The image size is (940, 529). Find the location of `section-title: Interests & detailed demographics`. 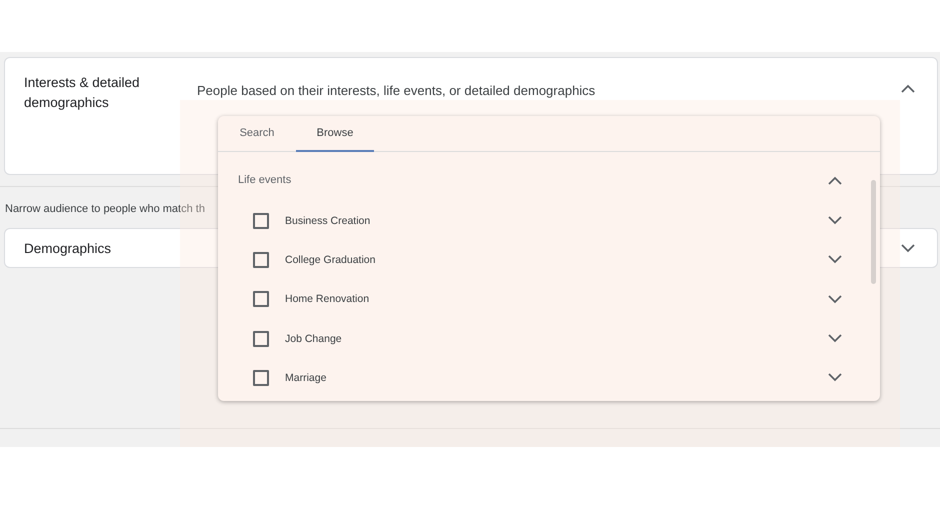

section-title: Interests & detailed demographics is located at coordinates (82, 93).